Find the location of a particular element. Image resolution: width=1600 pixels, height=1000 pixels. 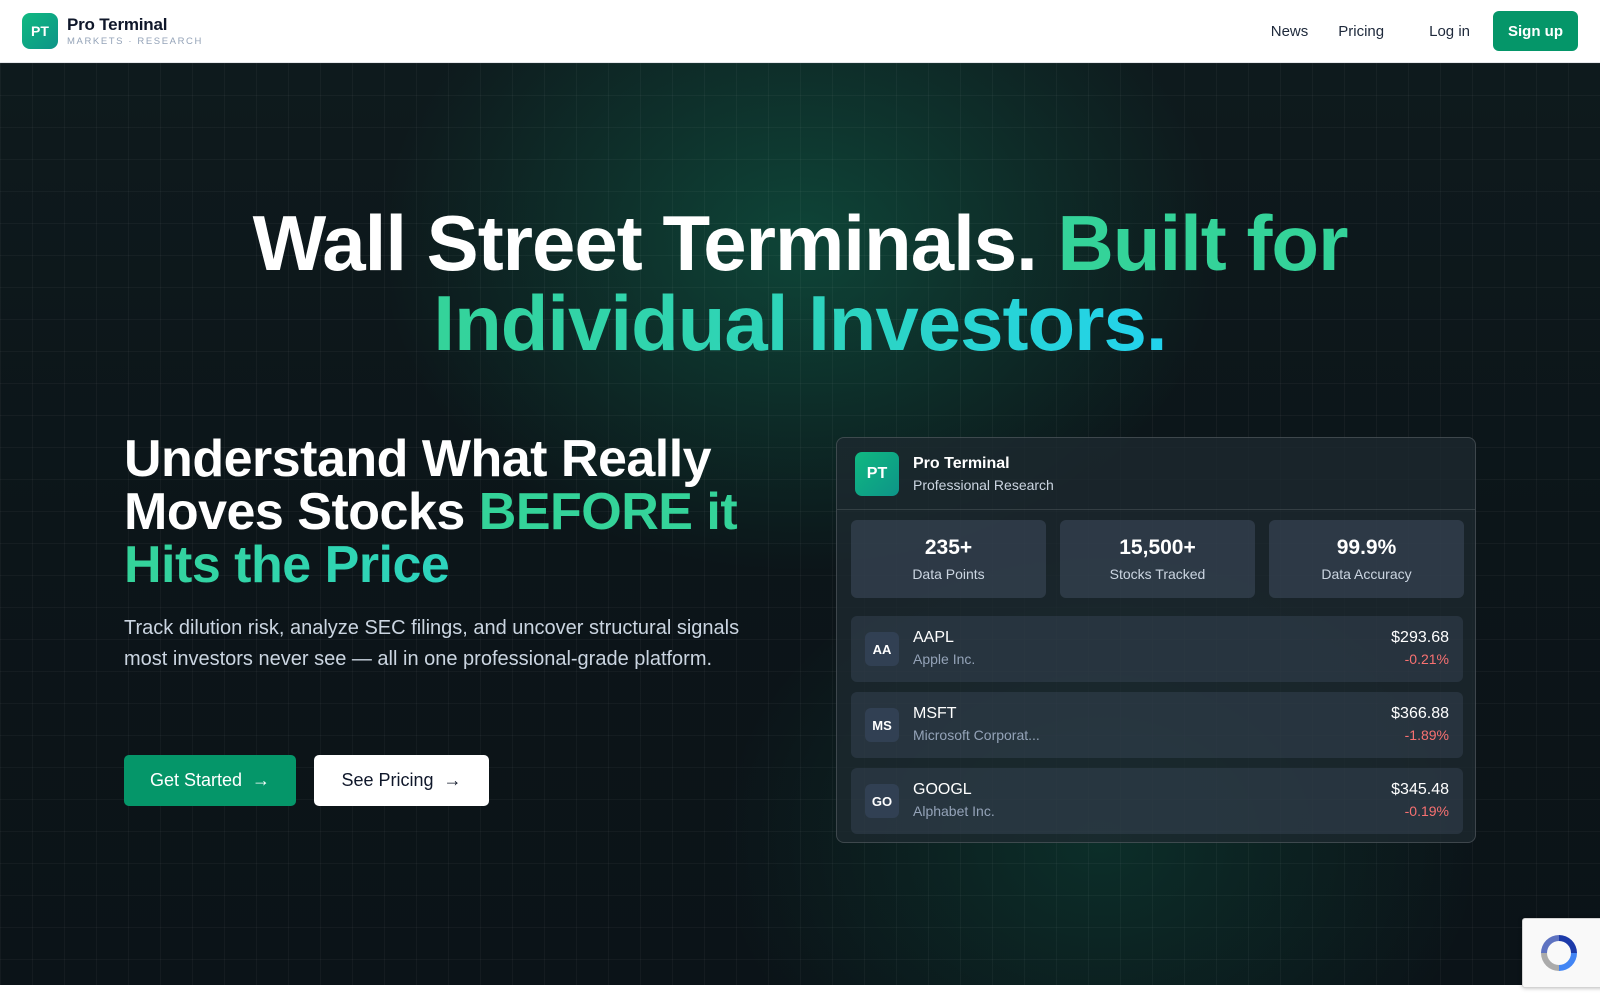

brand-text: Pro Terminal MARKETS · RESEARCH is located at coordinates (135, 31).